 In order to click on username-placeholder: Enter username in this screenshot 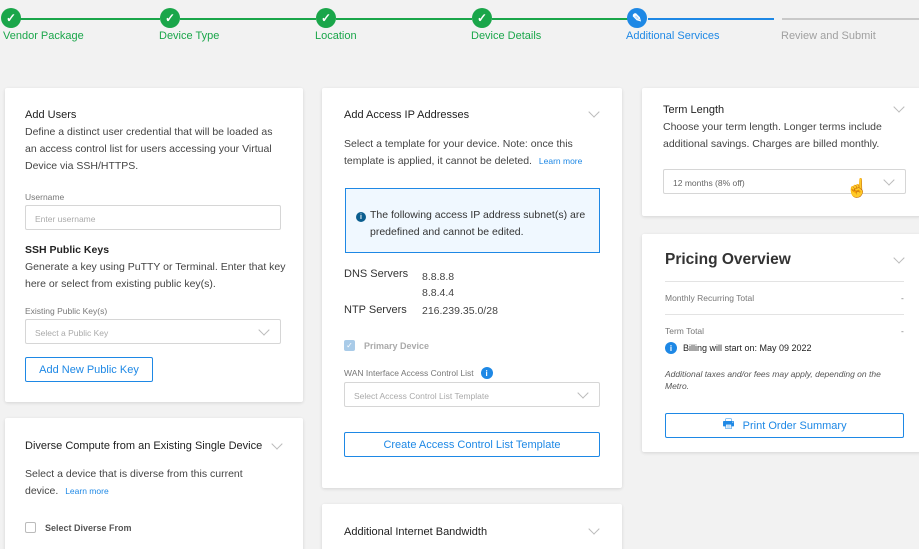, I will do `click(65, 219)`.